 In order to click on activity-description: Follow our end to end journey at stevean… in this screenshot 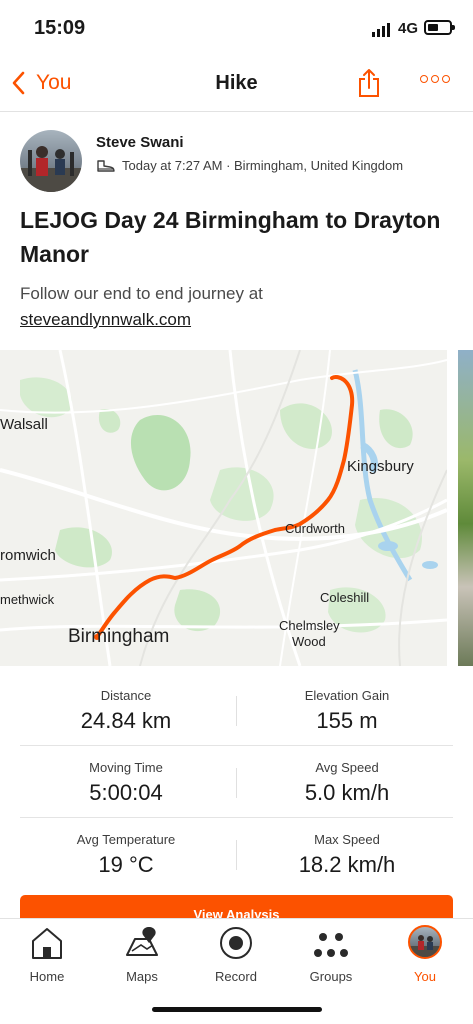, I will do `click(235, 307)`.